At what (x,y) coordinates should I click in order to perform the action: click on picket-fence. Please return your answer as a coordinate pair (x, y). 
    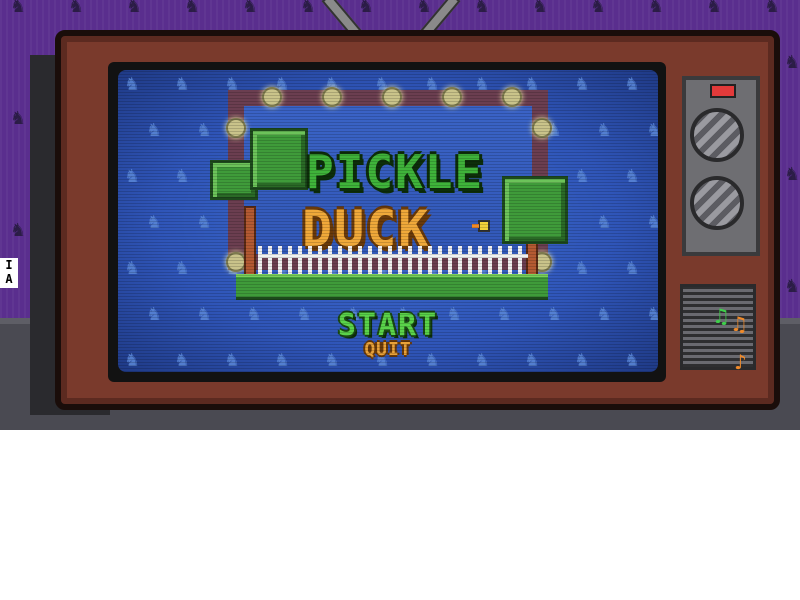
    Looking at the image, I should click on (393, 260).